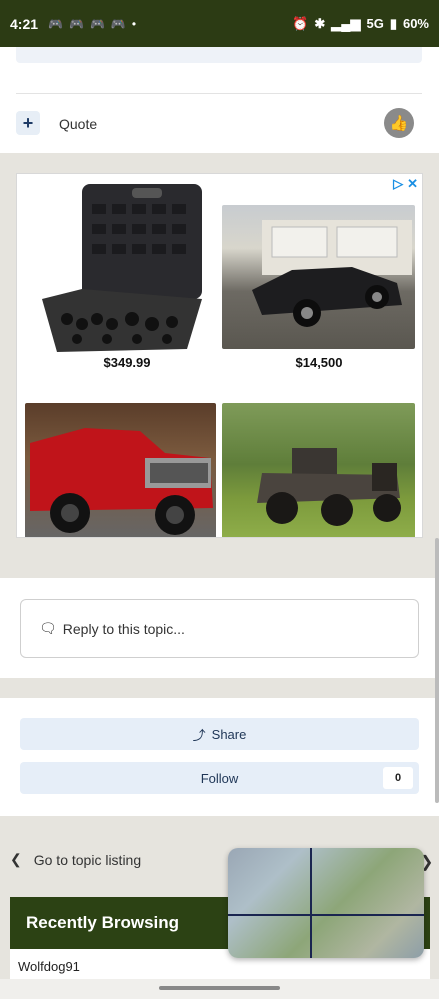  I want to click on share-icon: ⤴, so click(199, 735).